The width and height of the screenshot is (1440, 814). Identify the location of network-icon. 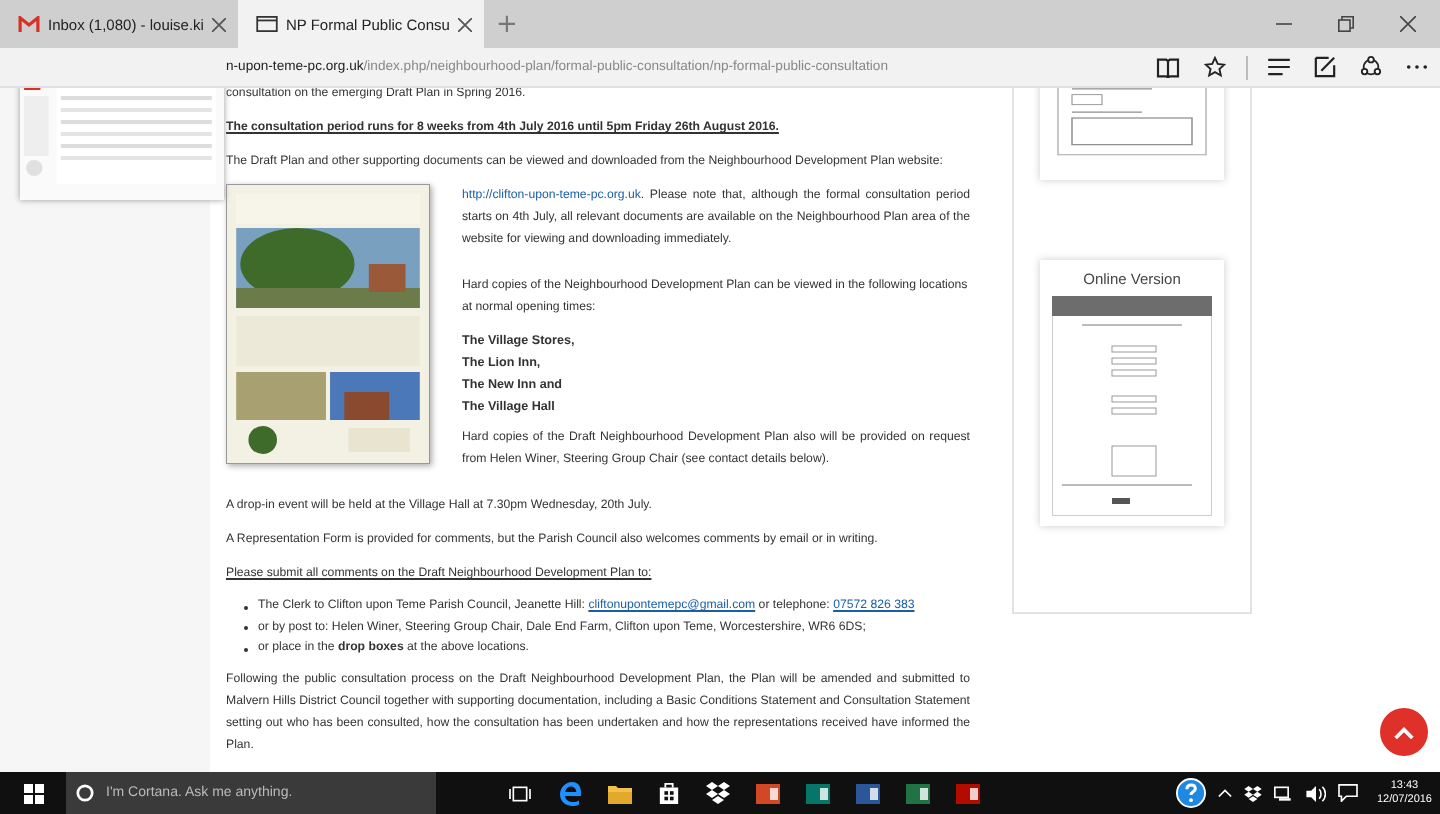
(1284, 793).